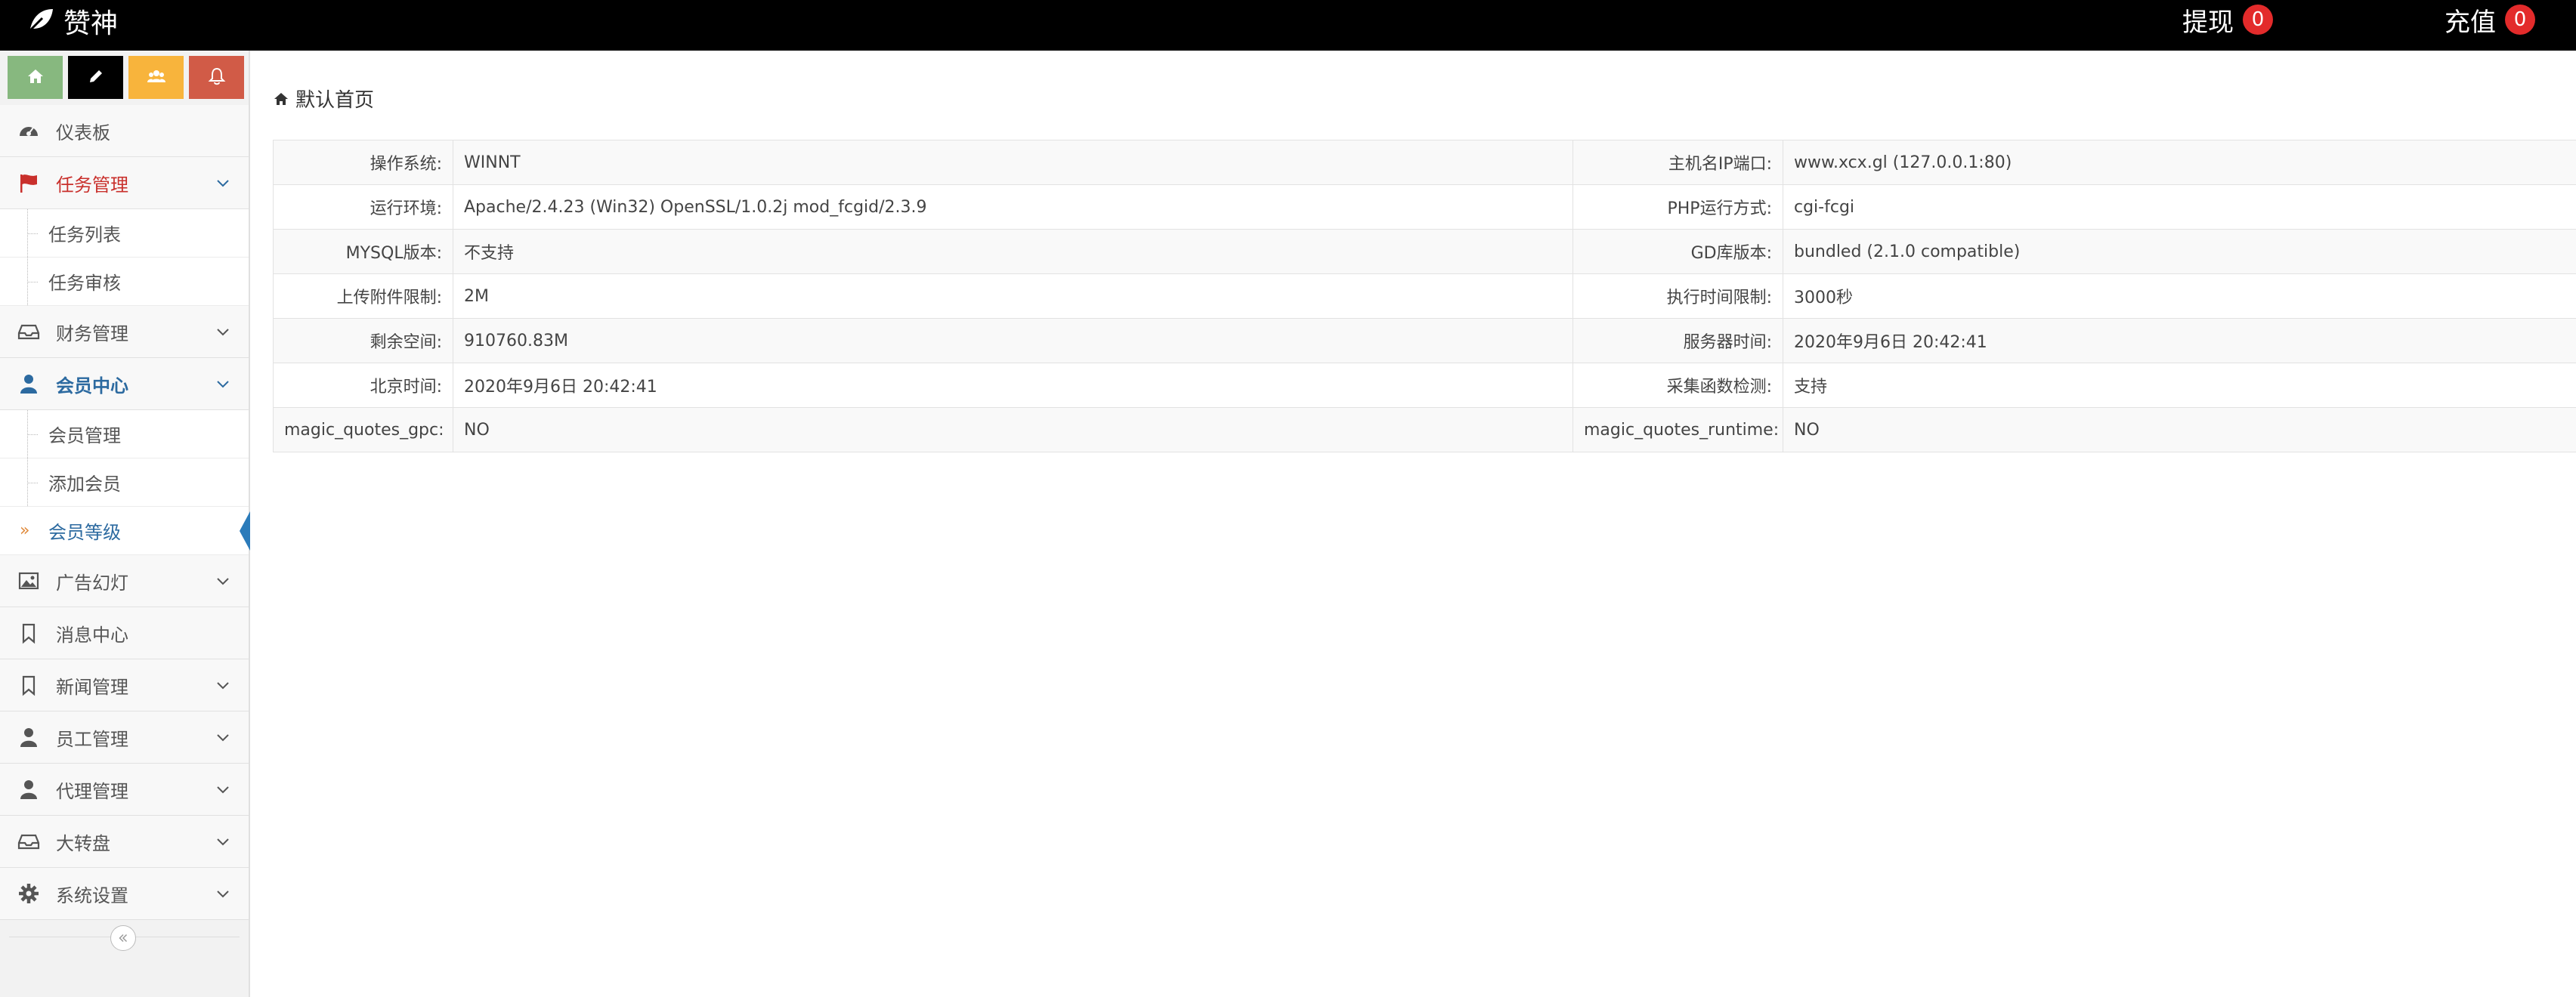 The width and height of the screenshot is (2576, 997). I want to click on sidebar-item-ads: 广告幻灯, so click(124, 581).